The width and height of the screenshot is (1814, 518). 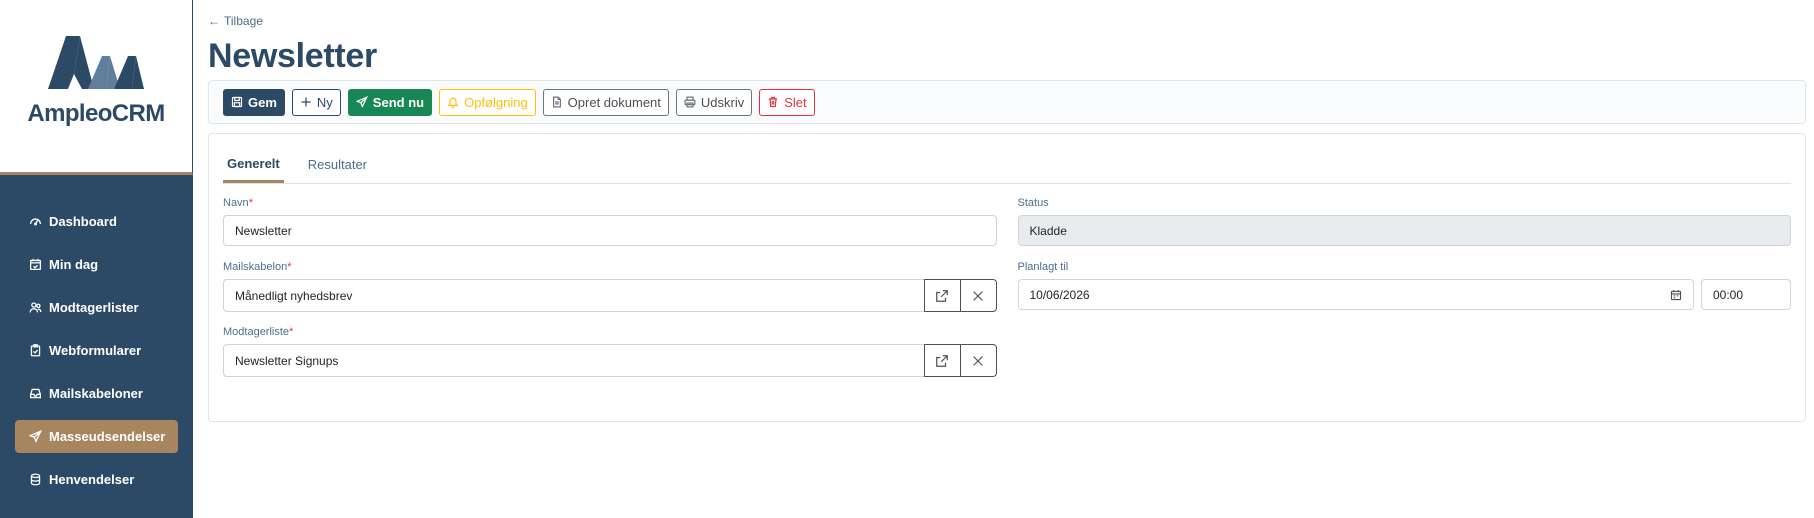 What do you see at coordinates (324, 102) in the screenshot?
I see `new-button-label: Ny` at bounding box center [324, 102].